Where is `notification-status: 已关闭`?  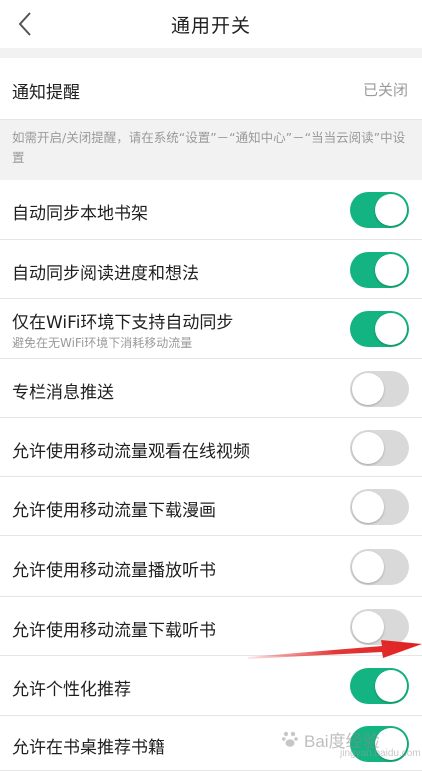 notification-status: 已关闭 is located at coordinates (385, 90).